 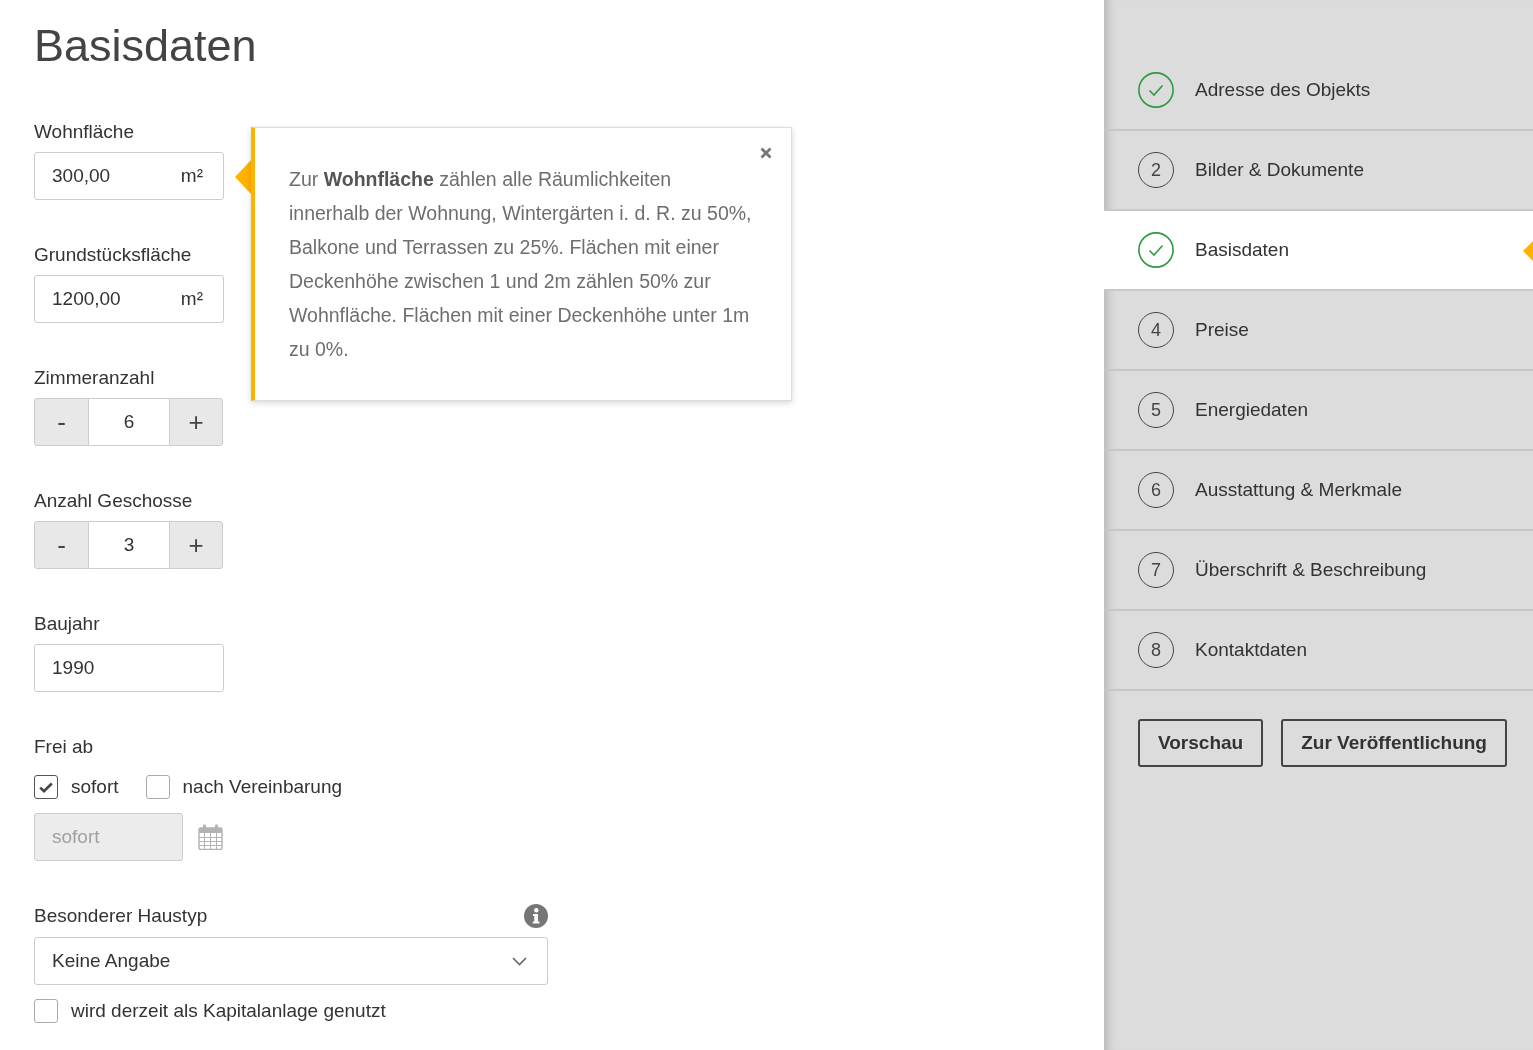 I want to click on field-label: Zimmeranzahl, so click(x=94, y=378).